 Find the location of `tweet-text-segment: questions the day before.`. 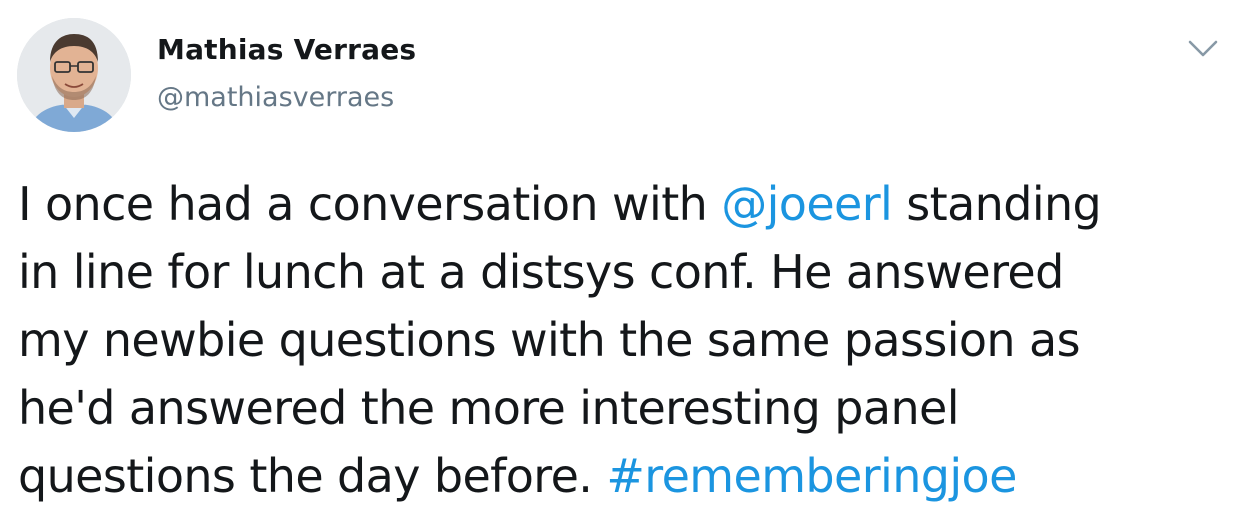

tweet-text-segment: questions the day before. is located at coordinates (312, 476).